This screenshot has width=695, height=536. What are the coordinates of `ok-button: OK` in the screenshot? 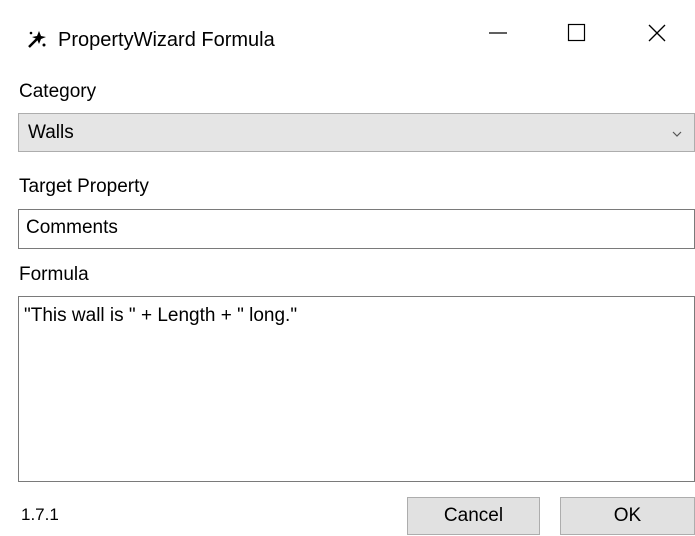 It's located at (627, 516).